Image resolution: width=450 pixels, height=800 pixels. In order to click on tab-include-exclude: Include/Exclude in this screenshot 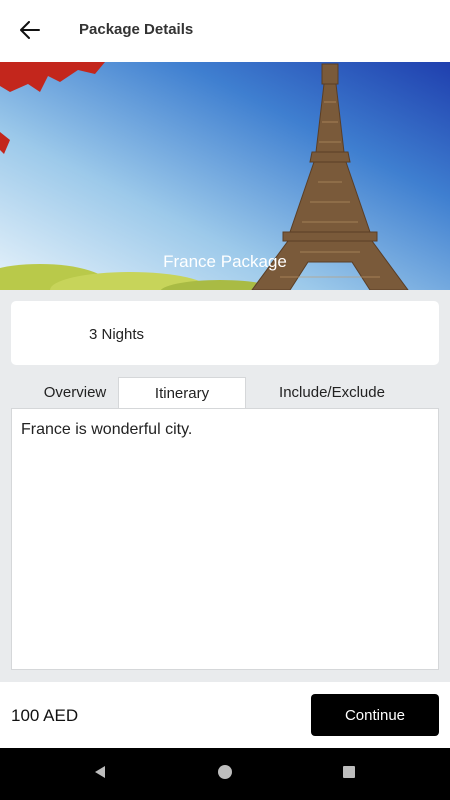, I will do `click(332, 392)`.